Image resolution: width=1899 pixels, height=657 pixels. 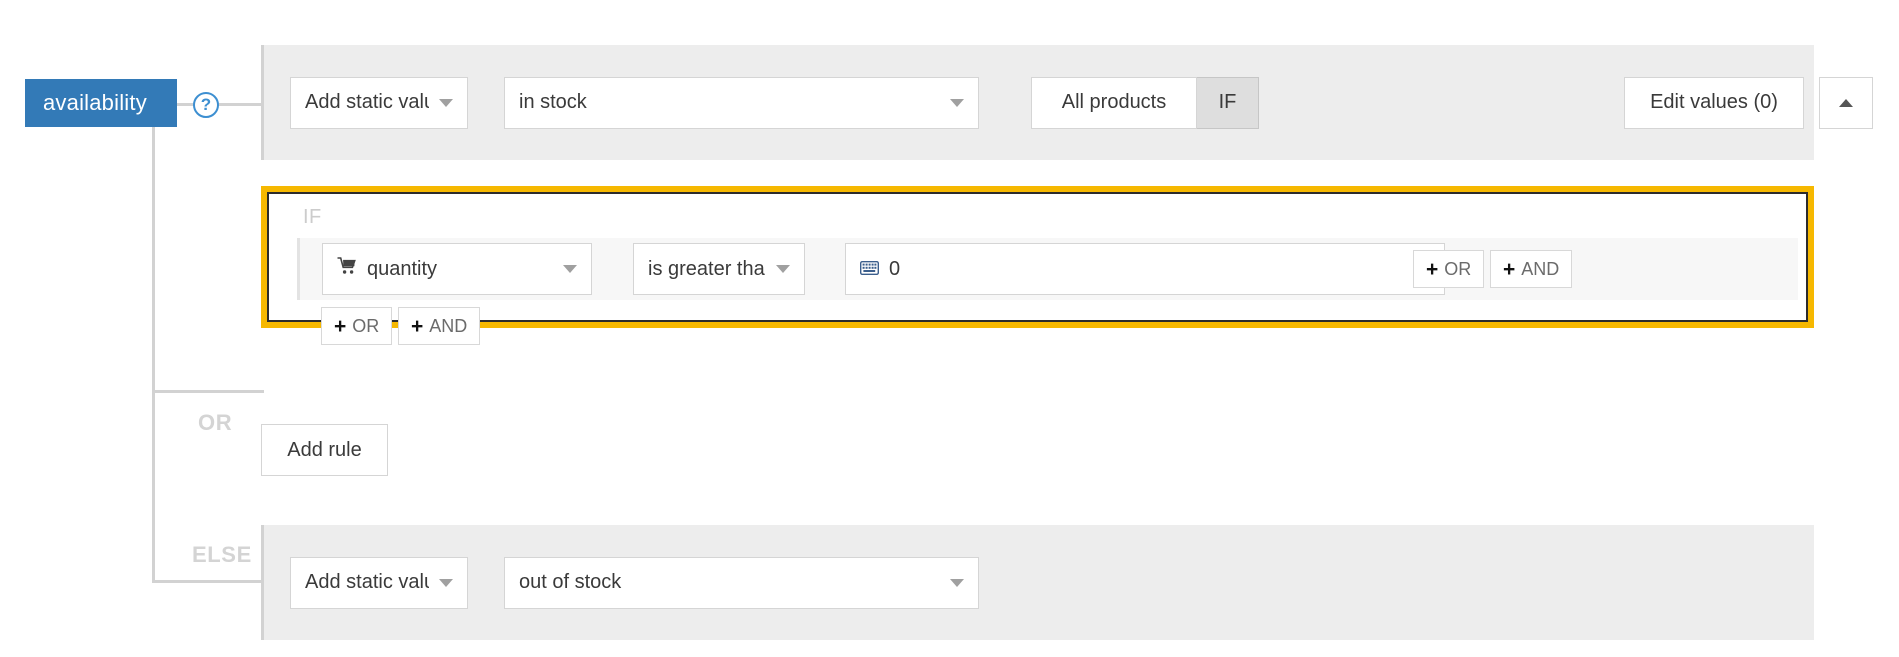 I want to click on if-value-source-select: Add static valu, so click(x=379, y=102).